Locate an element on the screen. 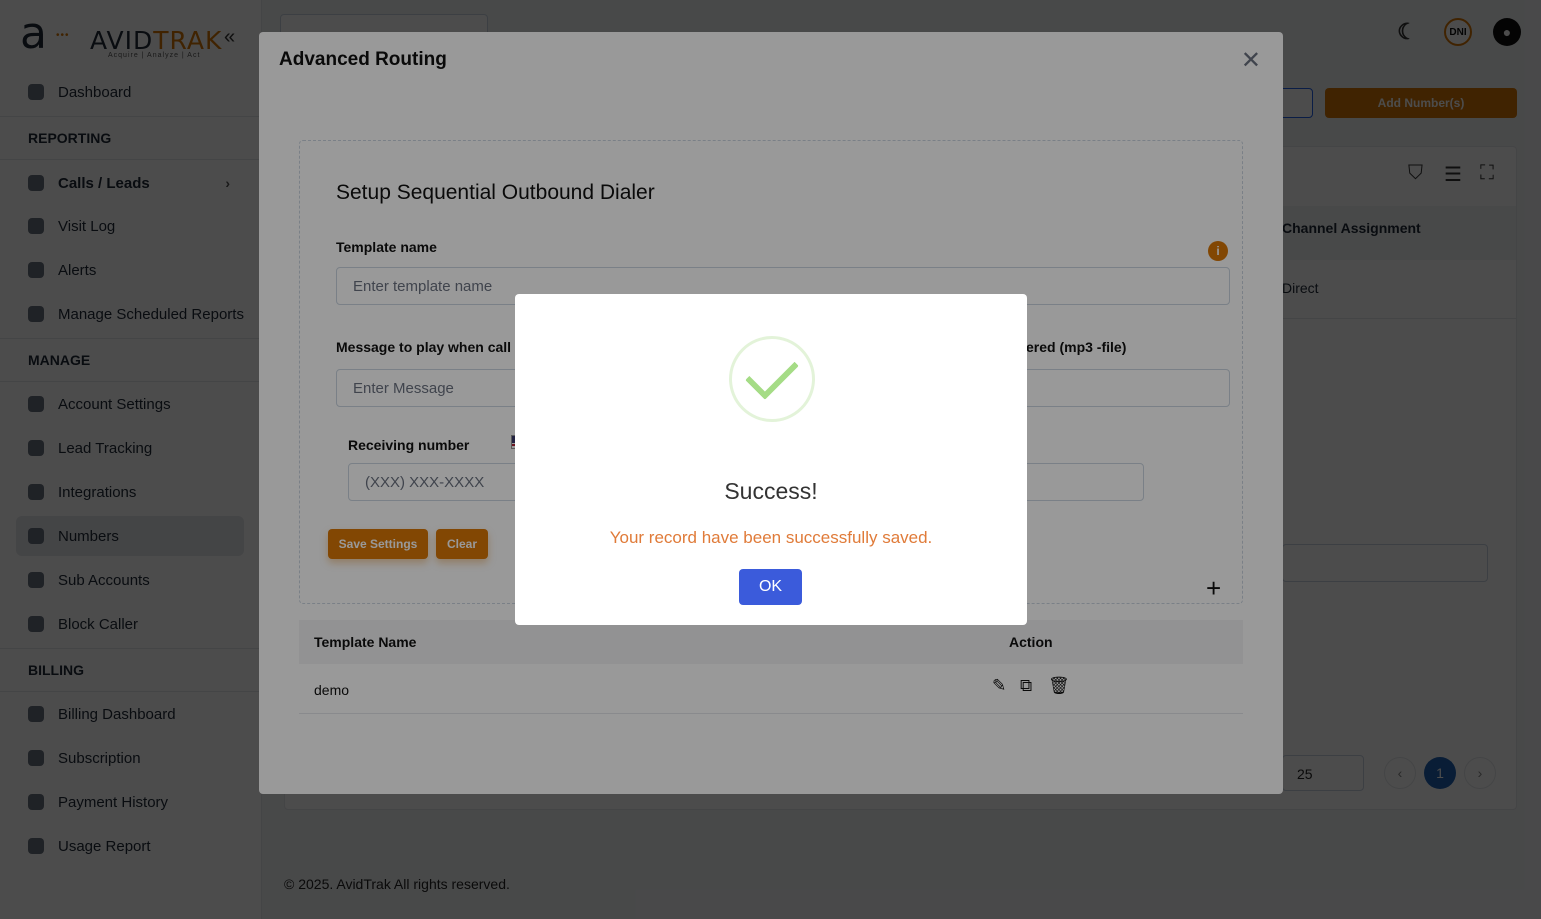 Image resolution: width=1541 pixels, height=919 pixels. ok-button: OK is located at coordinates (770, 587).